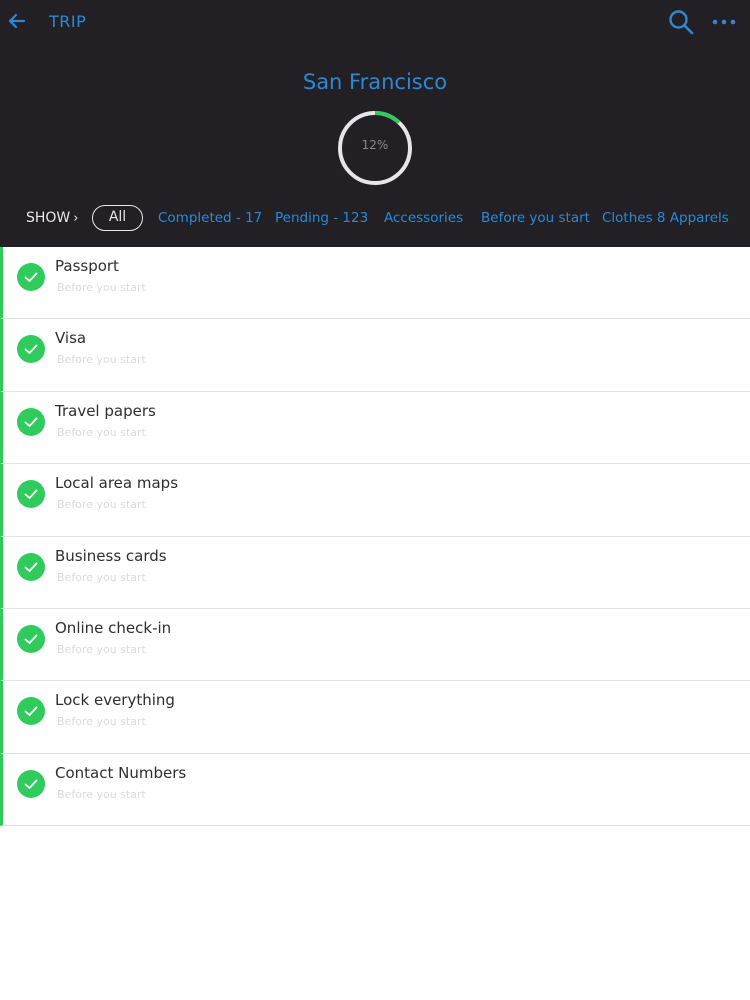 This screenshot has height=1000, width=750. I want to click on list-item: Contact Numbers Before you start, so click(375, 790).